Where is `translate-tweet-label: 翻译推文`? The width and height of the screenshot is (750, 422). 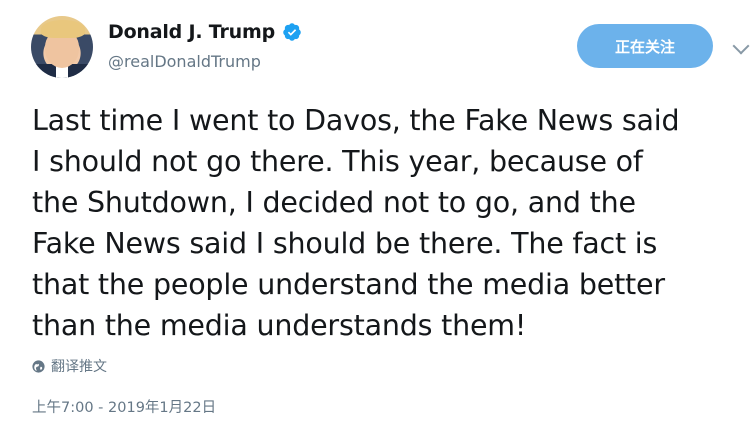 translate-tweet-label: 翻译推文 is located at coordinates (79, 367).